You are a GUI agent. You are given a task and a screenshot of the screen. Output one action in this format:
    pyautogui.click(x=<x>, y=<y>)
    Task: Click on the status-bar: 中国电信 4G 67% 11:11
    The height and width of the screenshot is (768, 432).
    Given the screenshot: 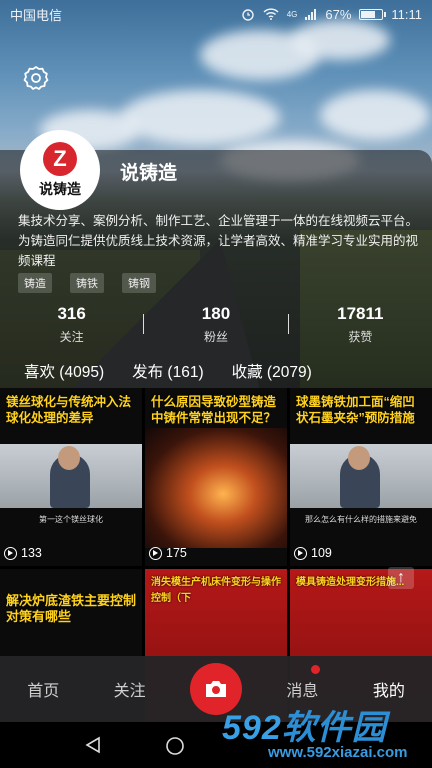 What is the action you would take?
    pyautogui.click(x=216, y=14)
    